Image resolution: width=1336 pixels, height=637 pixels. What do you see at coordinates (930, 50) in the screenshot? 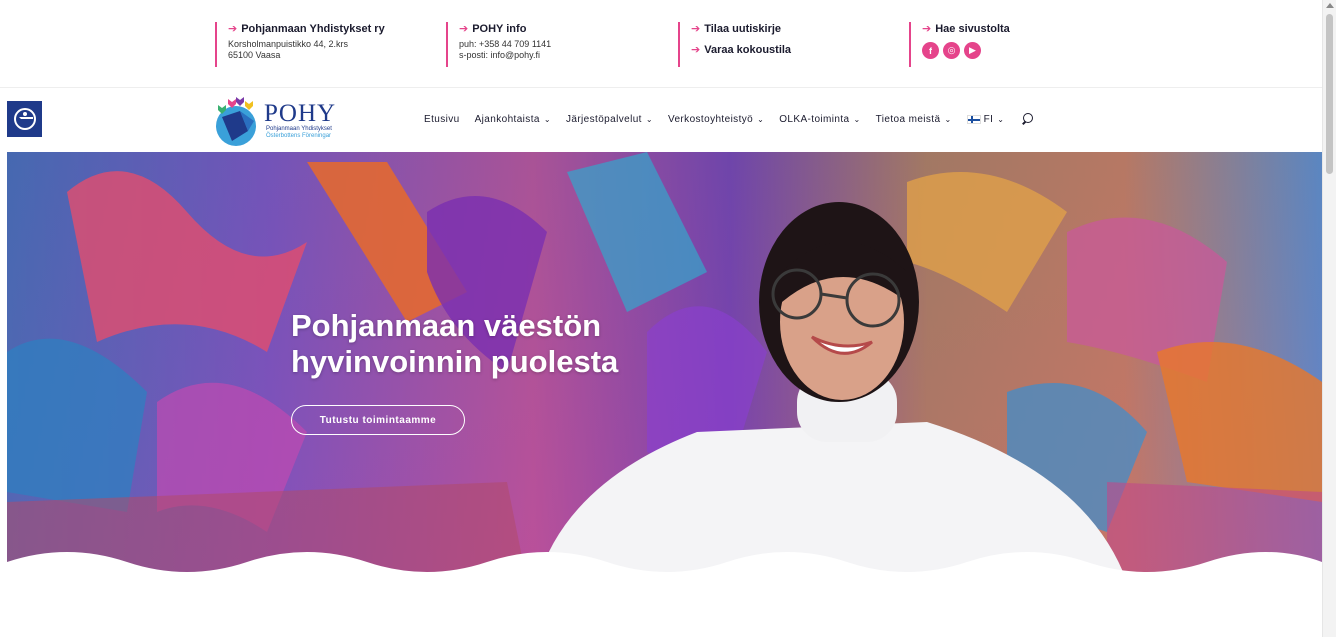
I see `facebook-icon: f` at bounding box center [930, 50].